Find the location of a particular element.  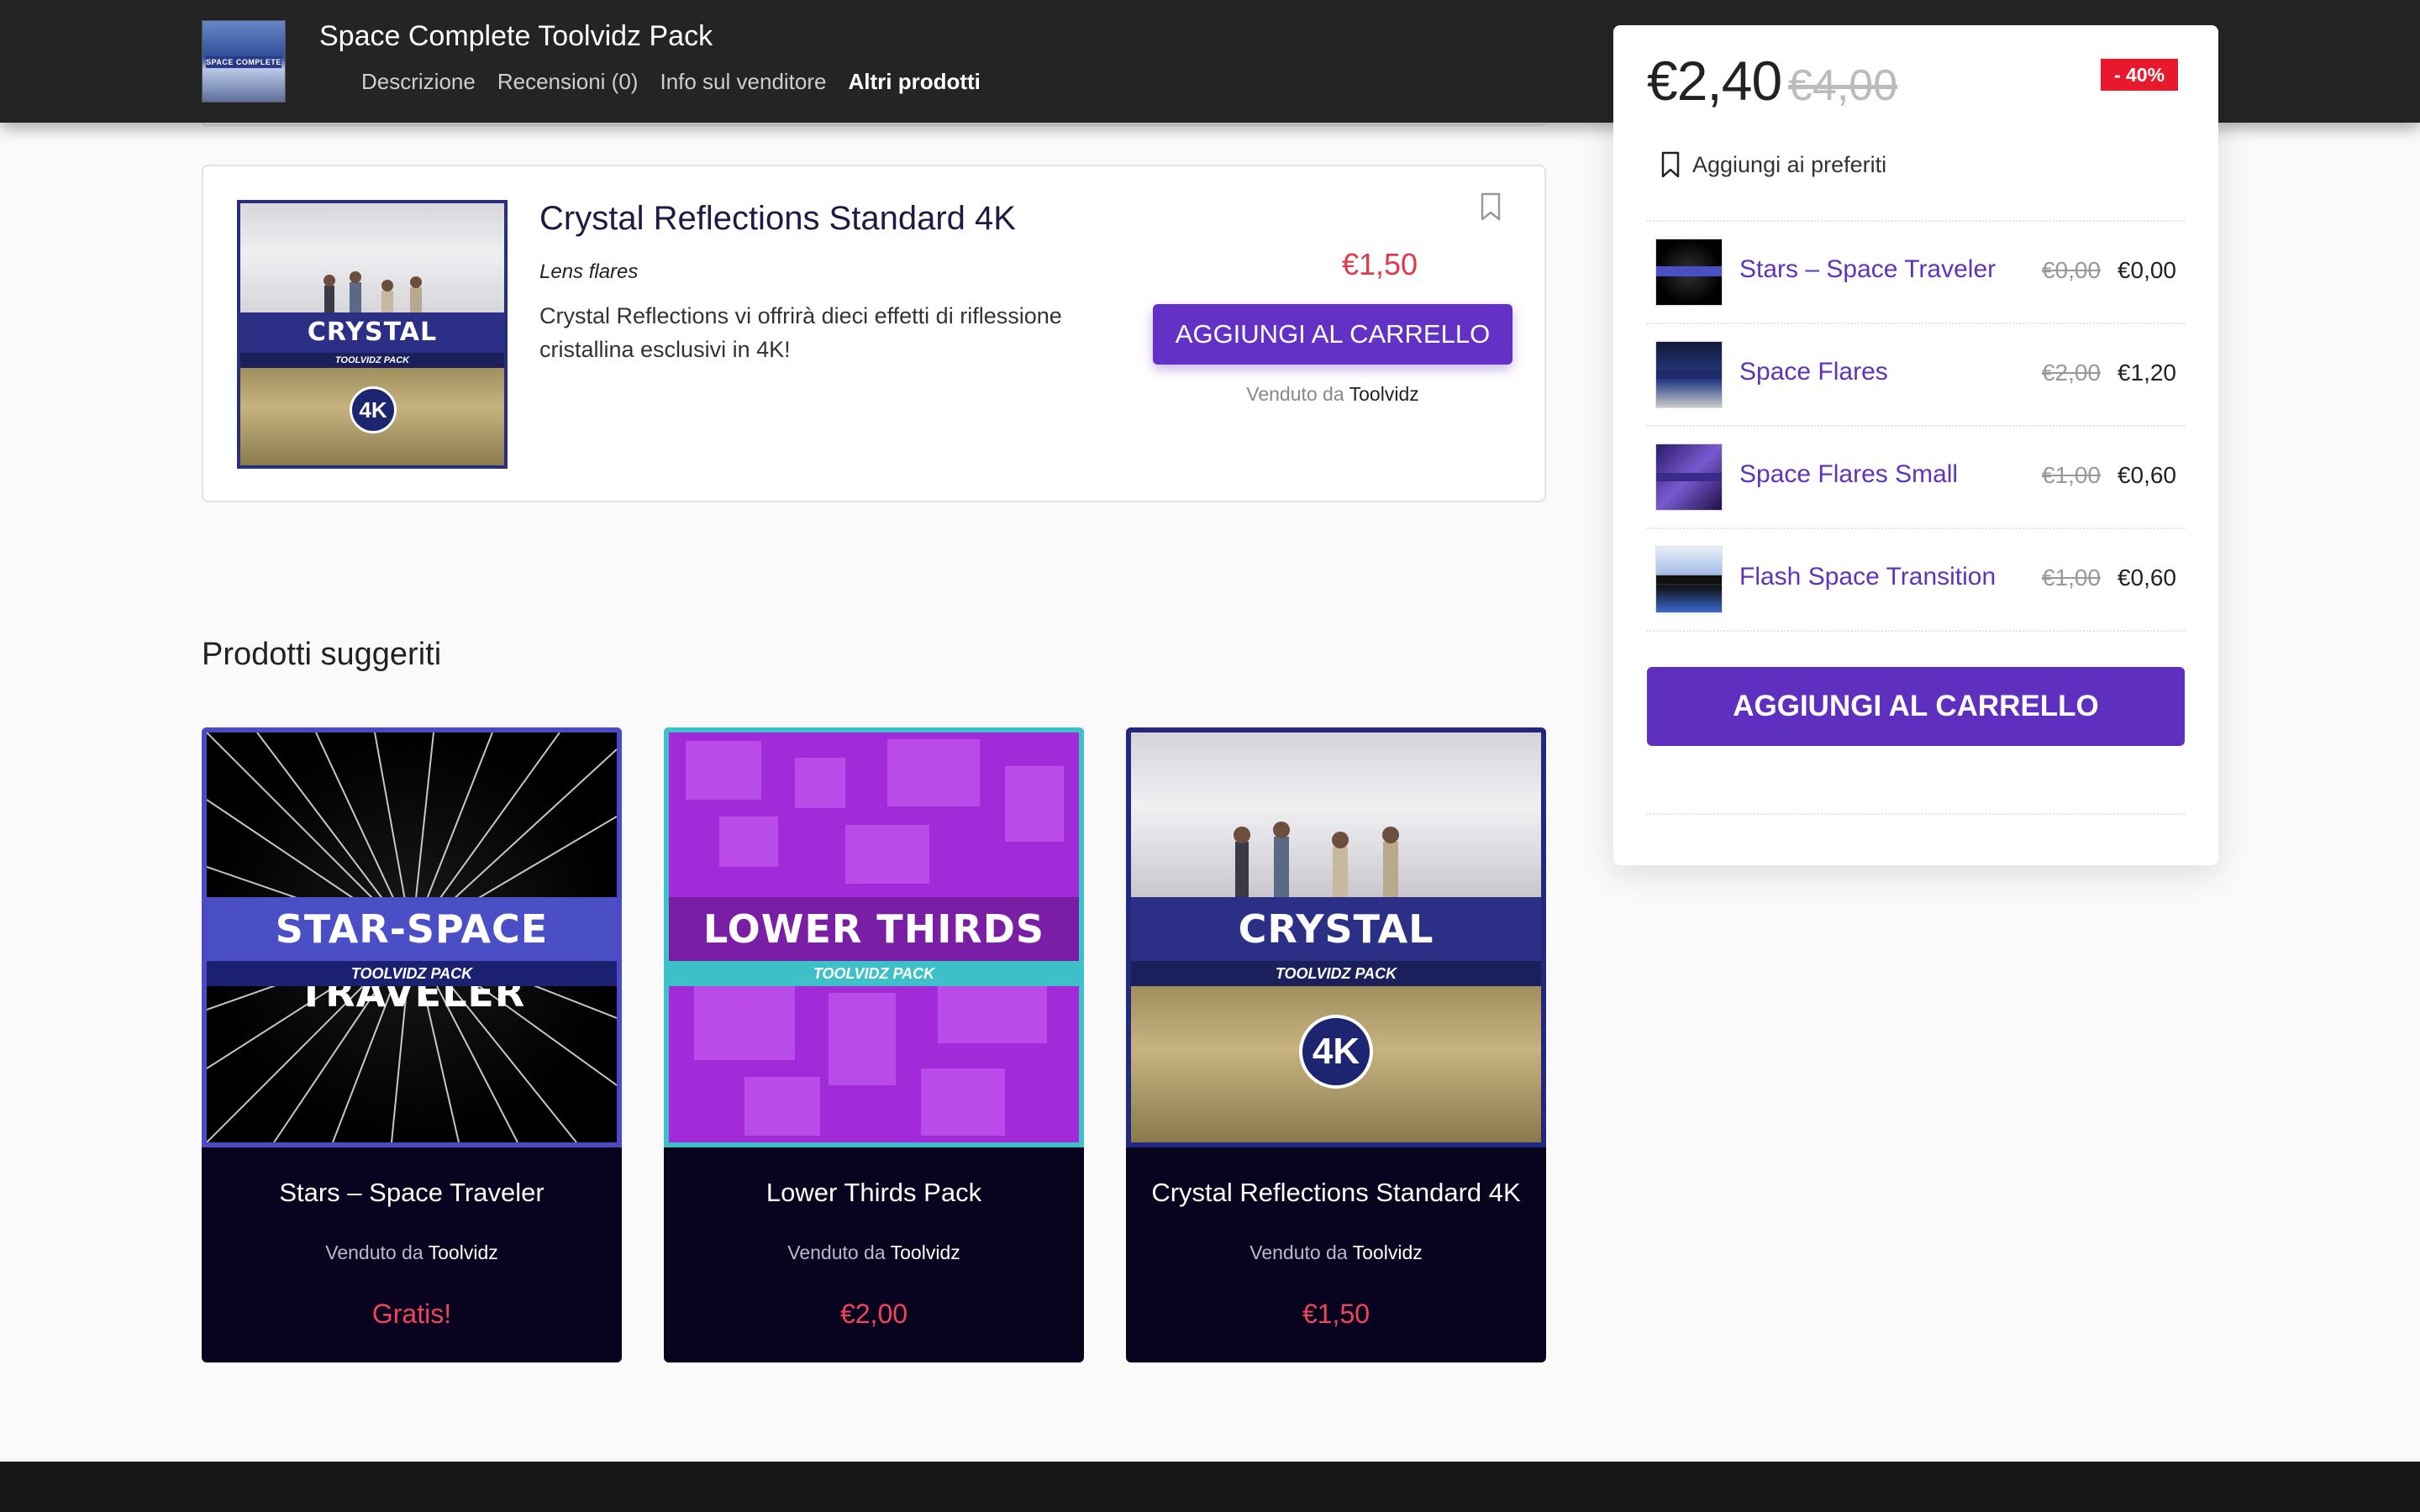

tab-descrizione: Descrizione is located at coordinates (419, 82).